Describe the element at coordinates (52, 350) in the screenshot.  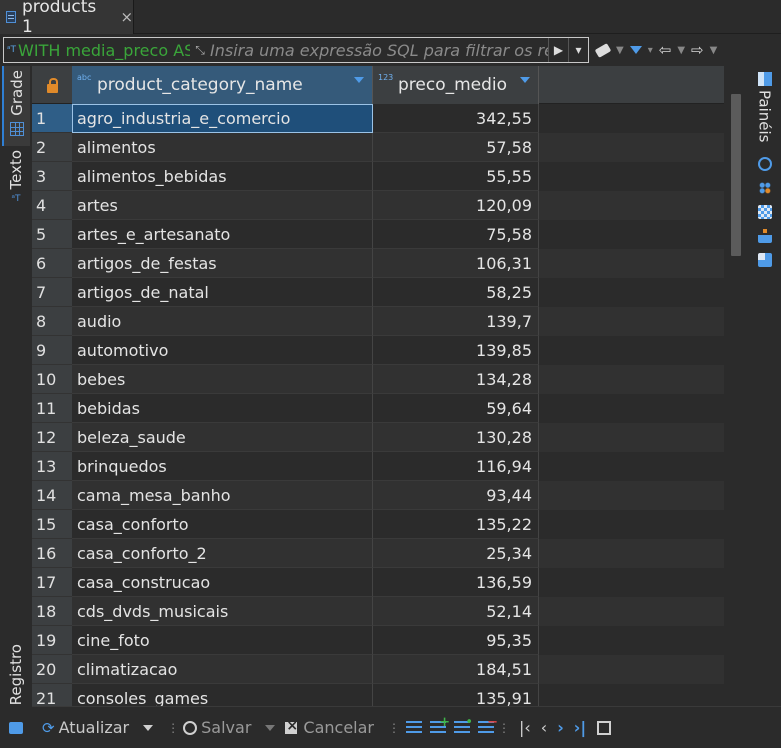
I see `row-number: 9` at that location.